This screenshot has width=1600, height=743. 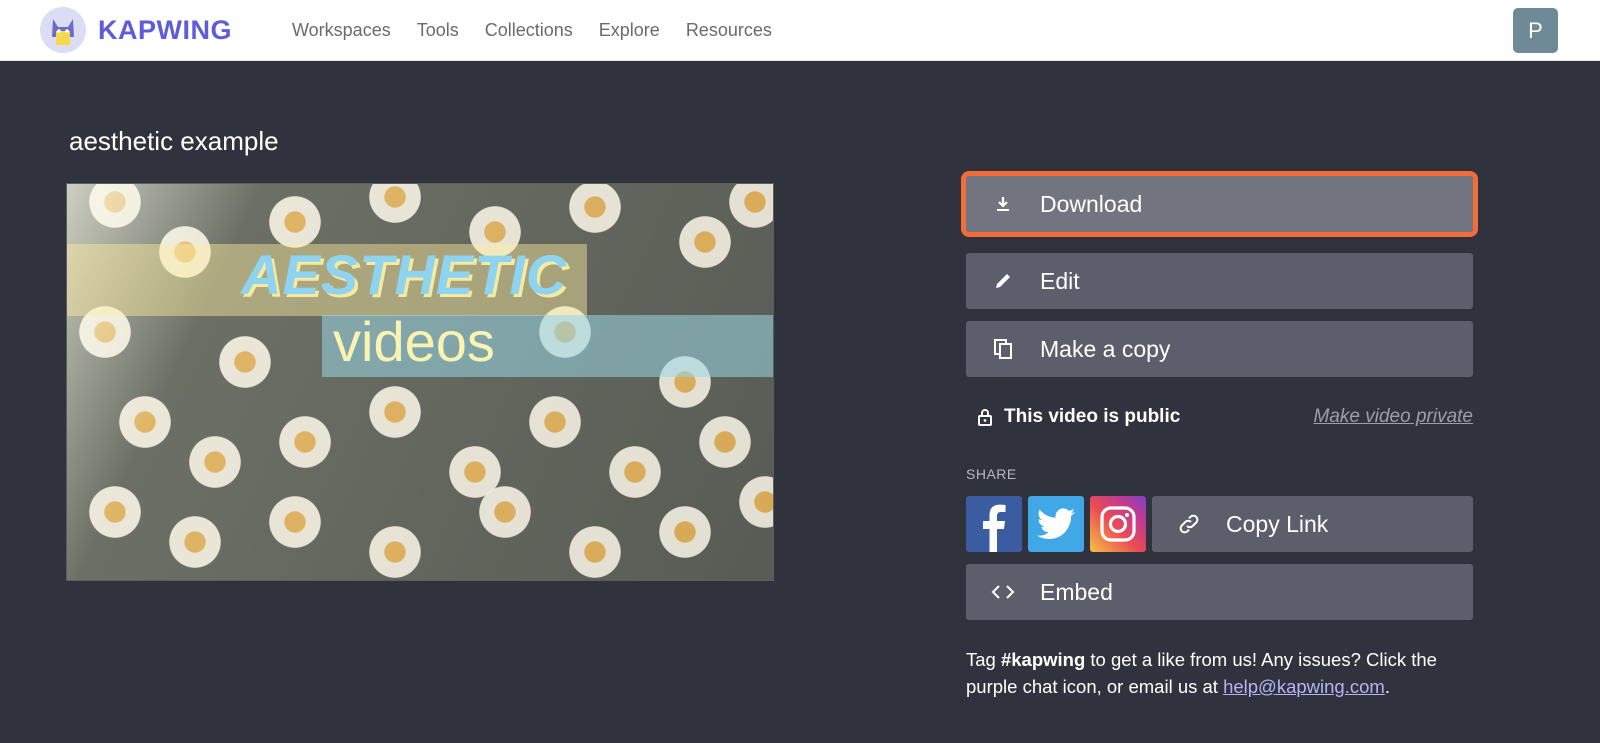 What do you see at coordinates (1219, 204) in the screenshot?
I see `download-button: Download` at bounding box center [1219, 204].